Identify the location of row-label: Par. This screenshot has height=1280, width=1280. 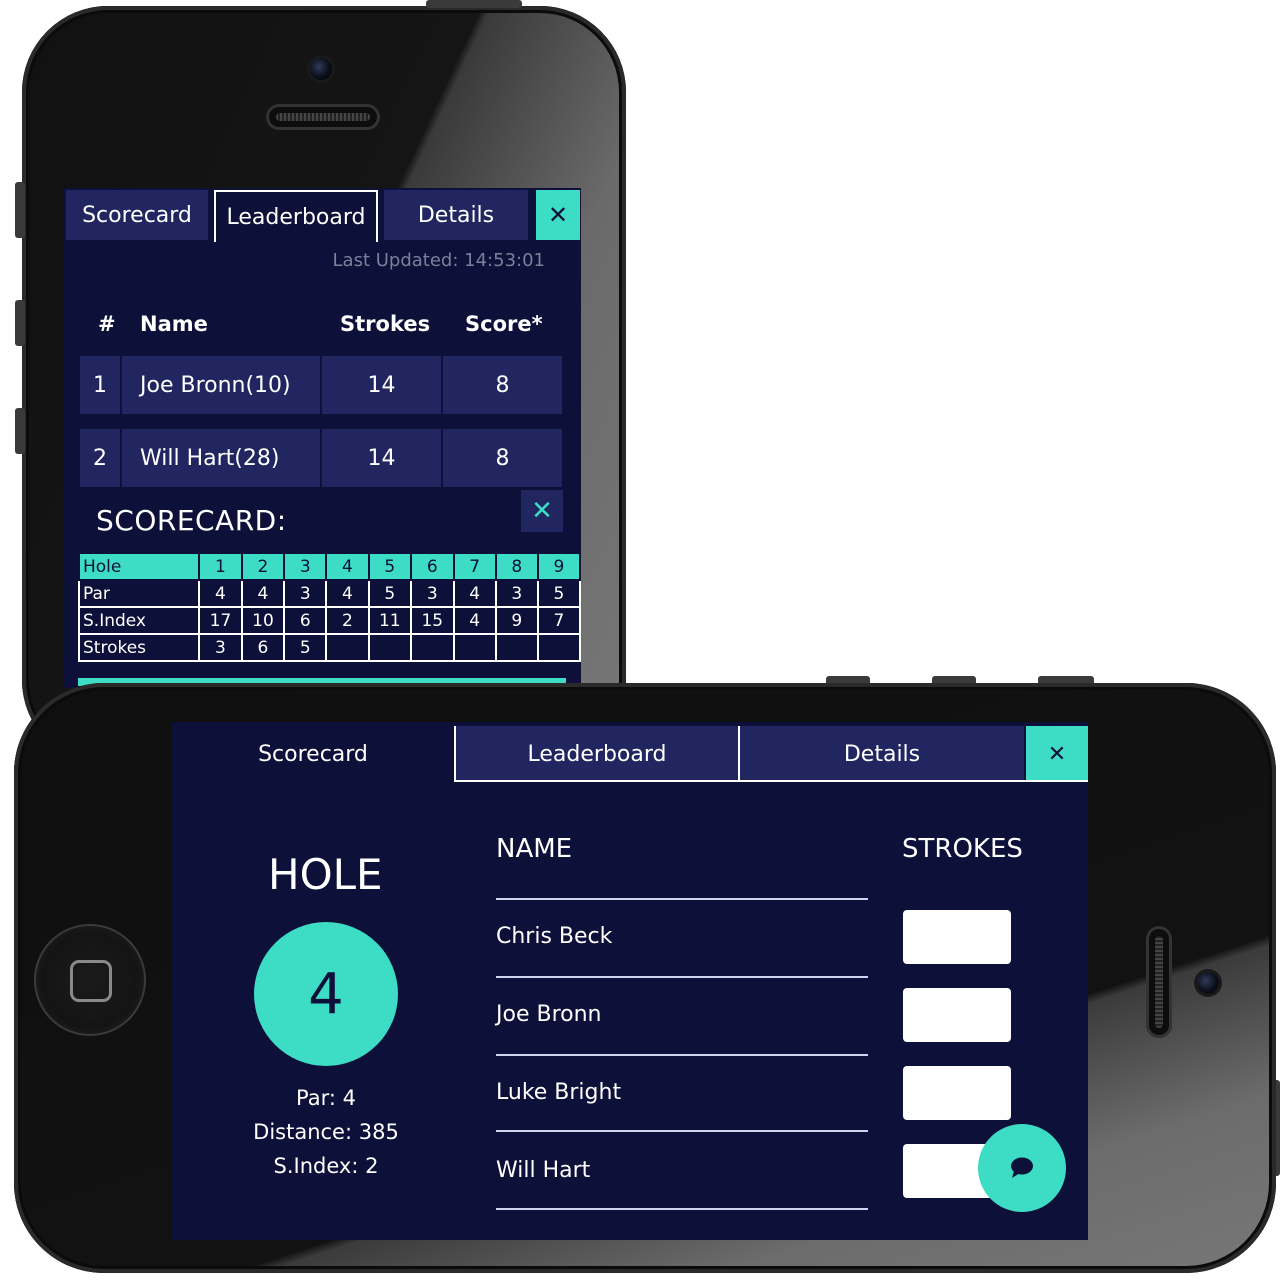
(139, 593).